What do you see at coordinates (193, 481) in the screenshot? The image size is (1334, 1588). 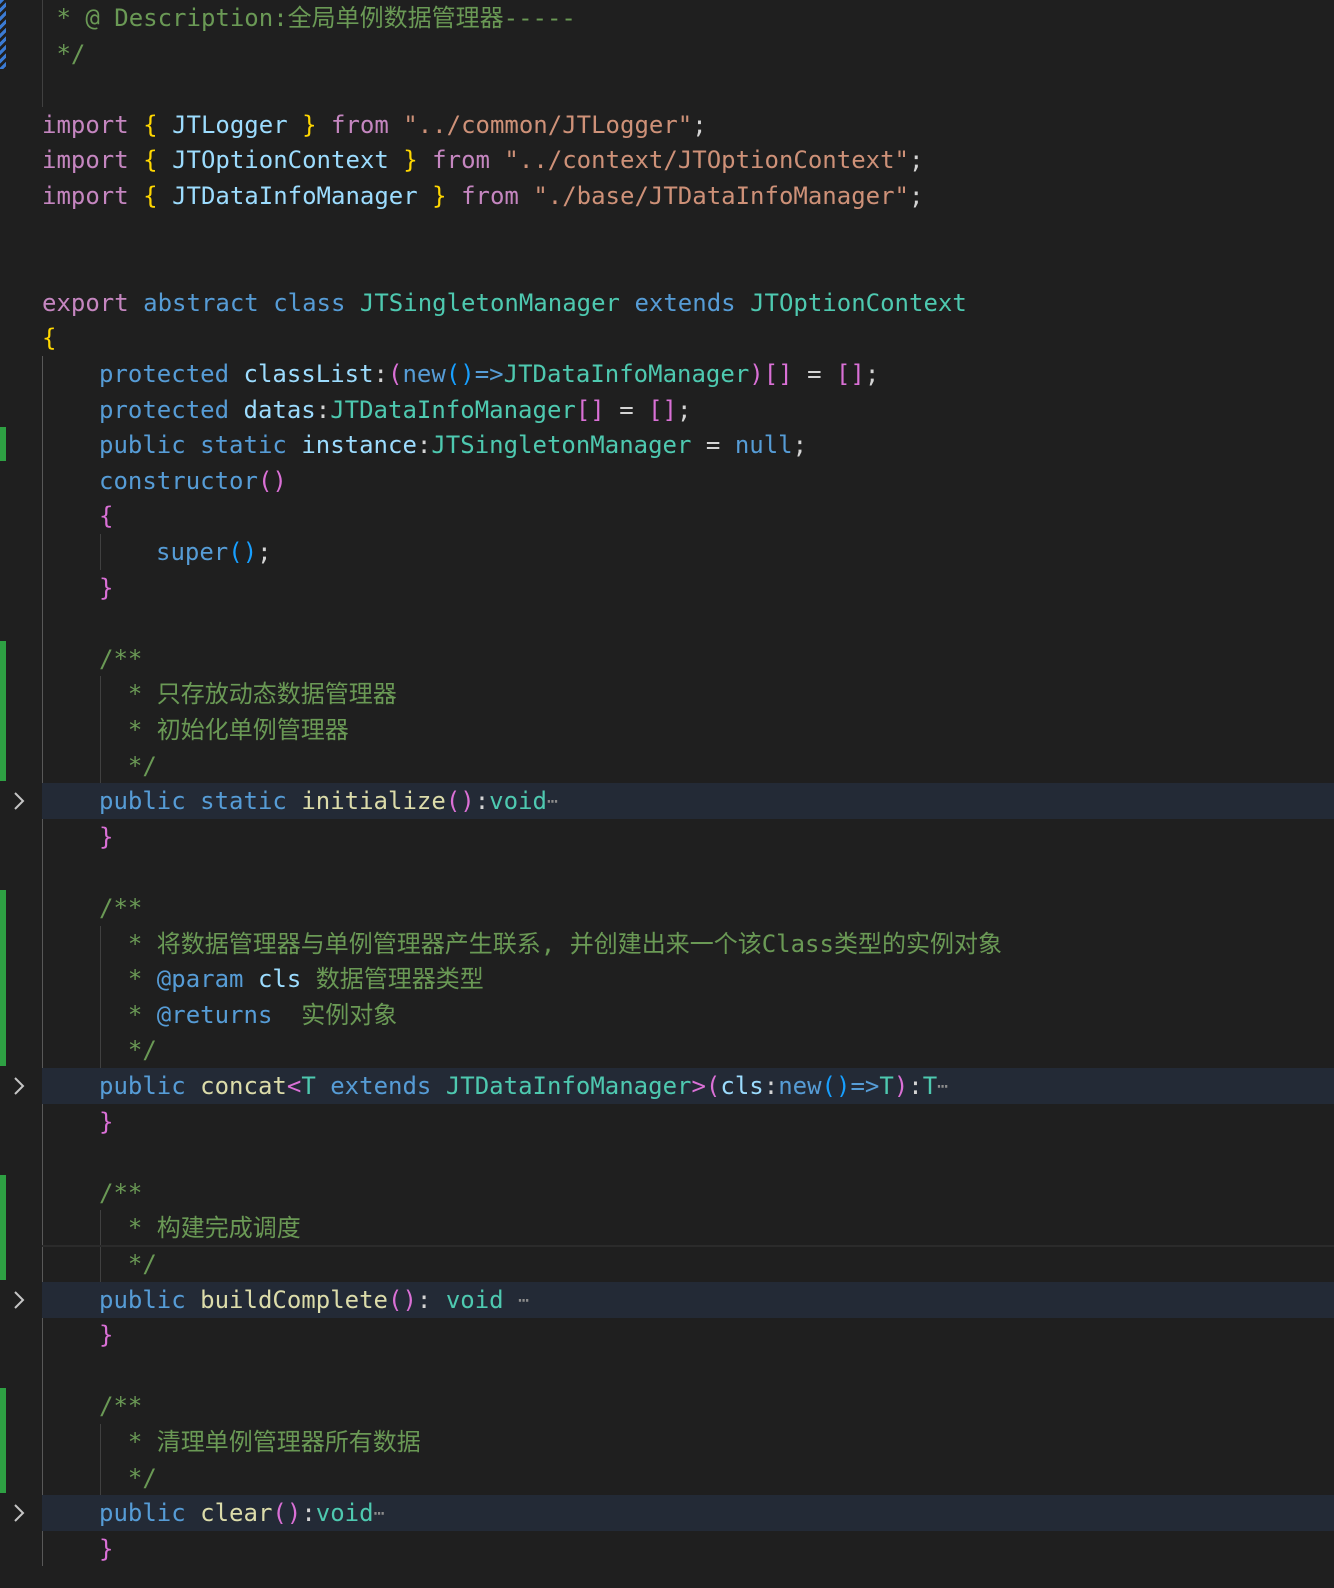 I see `code-text: constructor()` at bounding box center [193, 481].